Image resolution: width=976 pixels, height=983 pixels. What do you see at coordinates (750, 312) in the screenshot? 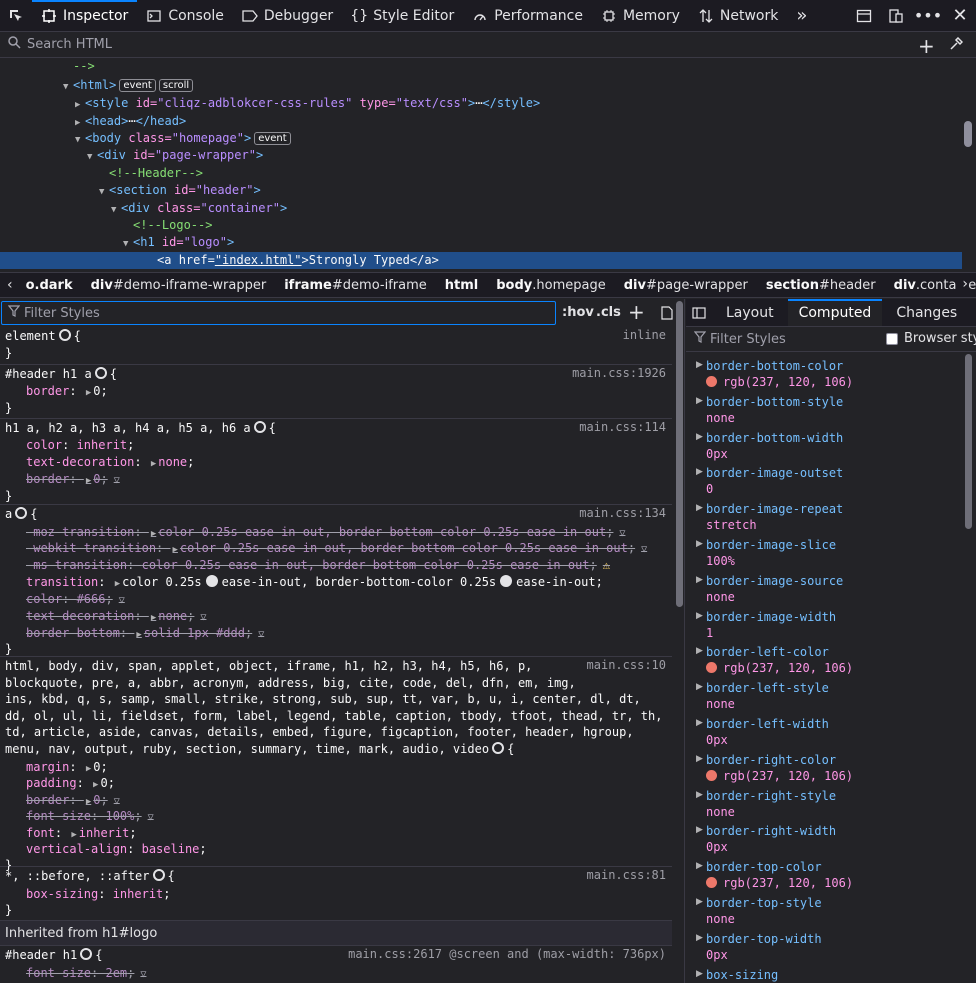
I see `tab-layout: Layout` at bounding box center [750, 312].